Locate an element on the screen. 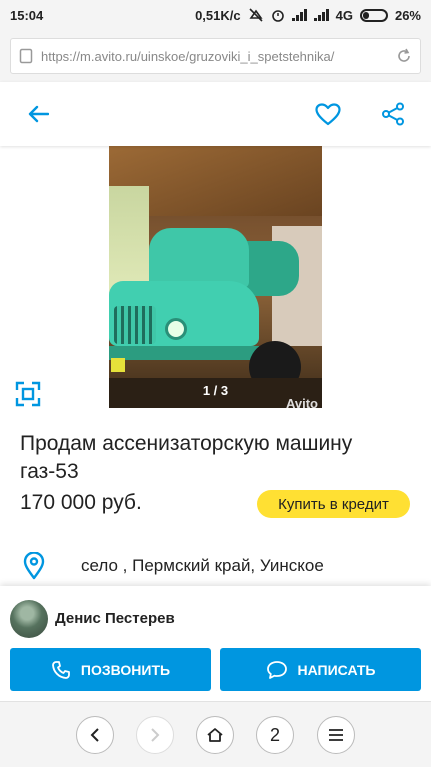 Image resolution: width=431 pixels, height=767 pixels. alarm-icon is located at coordinates (277, 16).